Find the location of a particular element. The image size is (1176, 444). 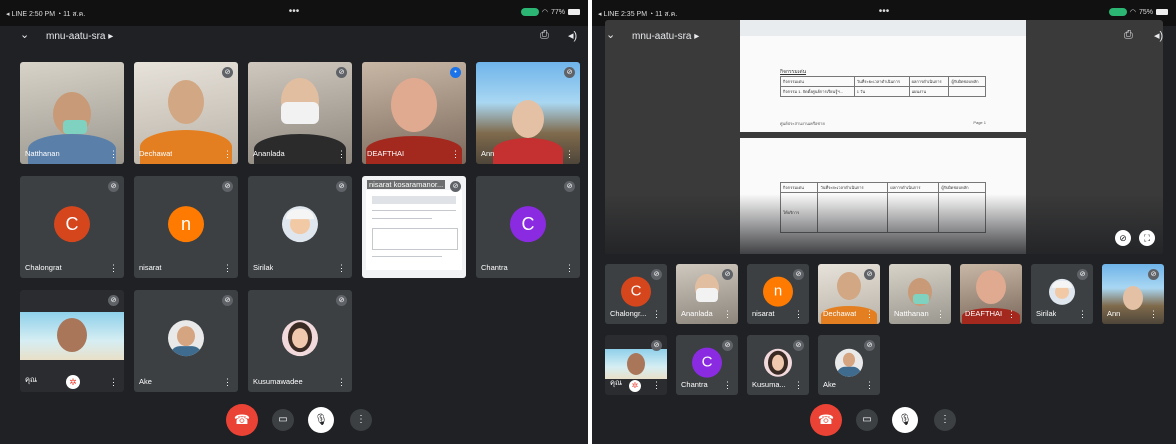

status-time: ◂ LINE 2:35 PM ◔ 11 ส.ค. is located at coordinates (638, 14).